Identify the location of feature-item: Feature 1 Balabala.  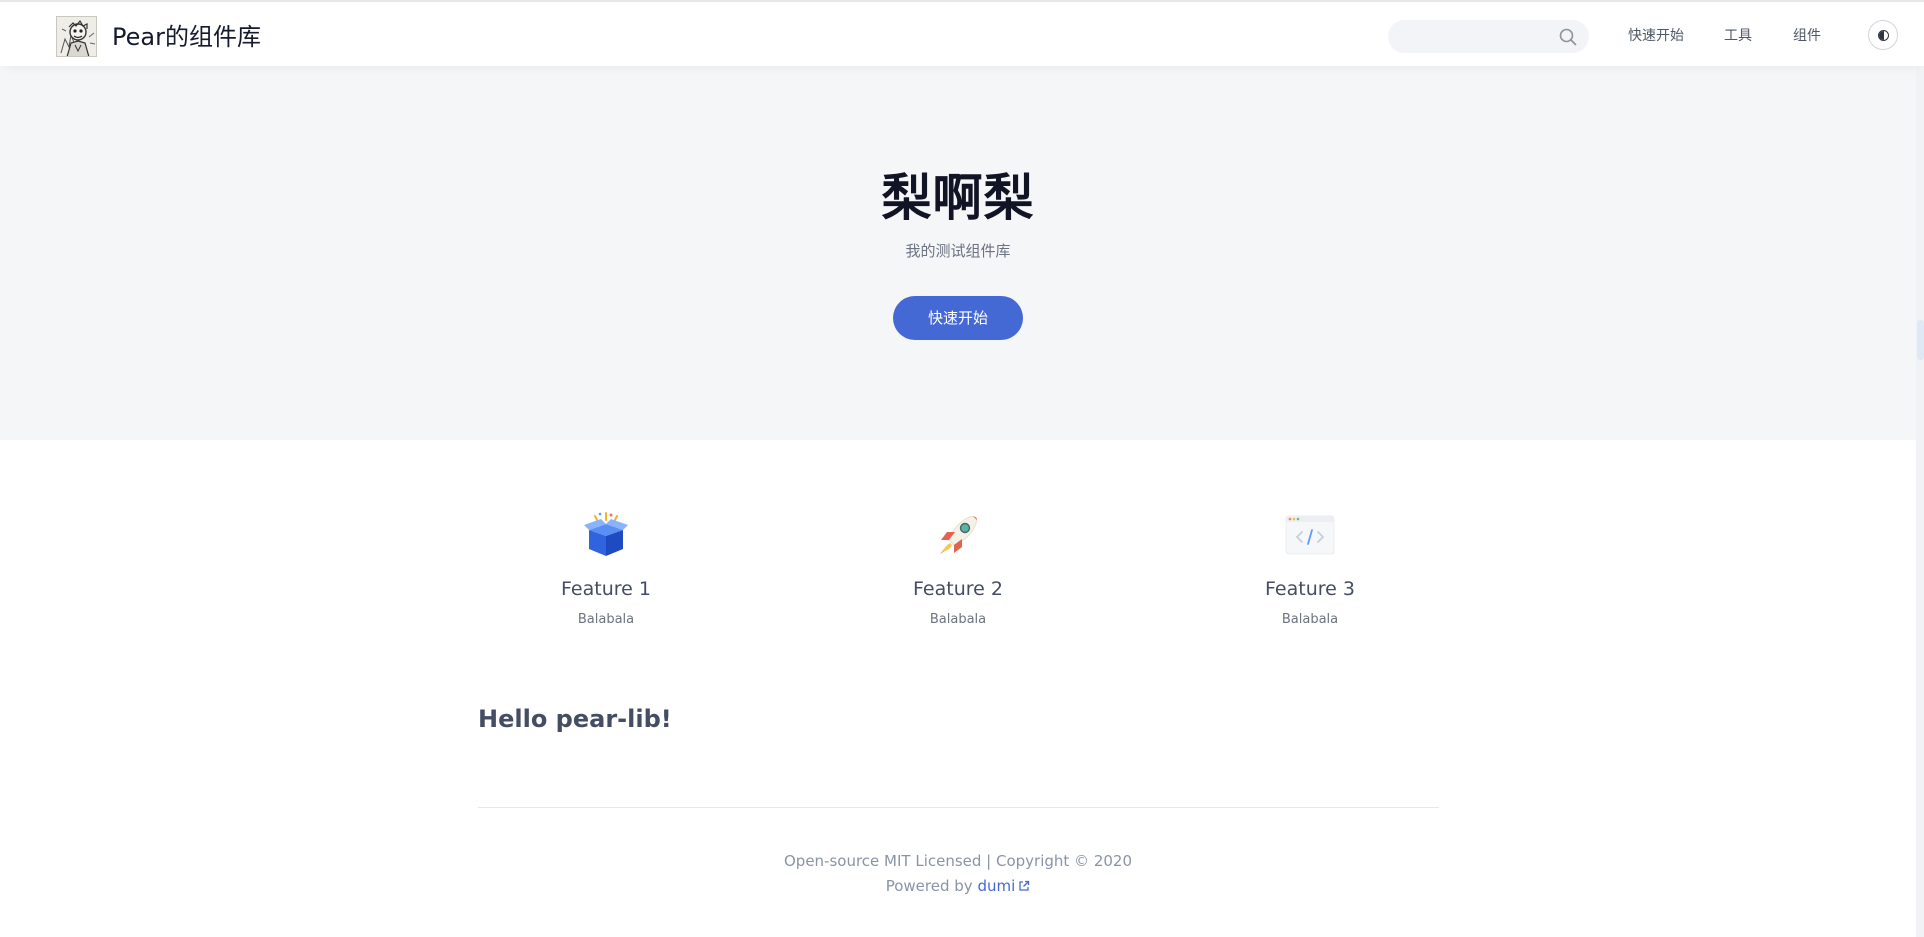
(606, 570).